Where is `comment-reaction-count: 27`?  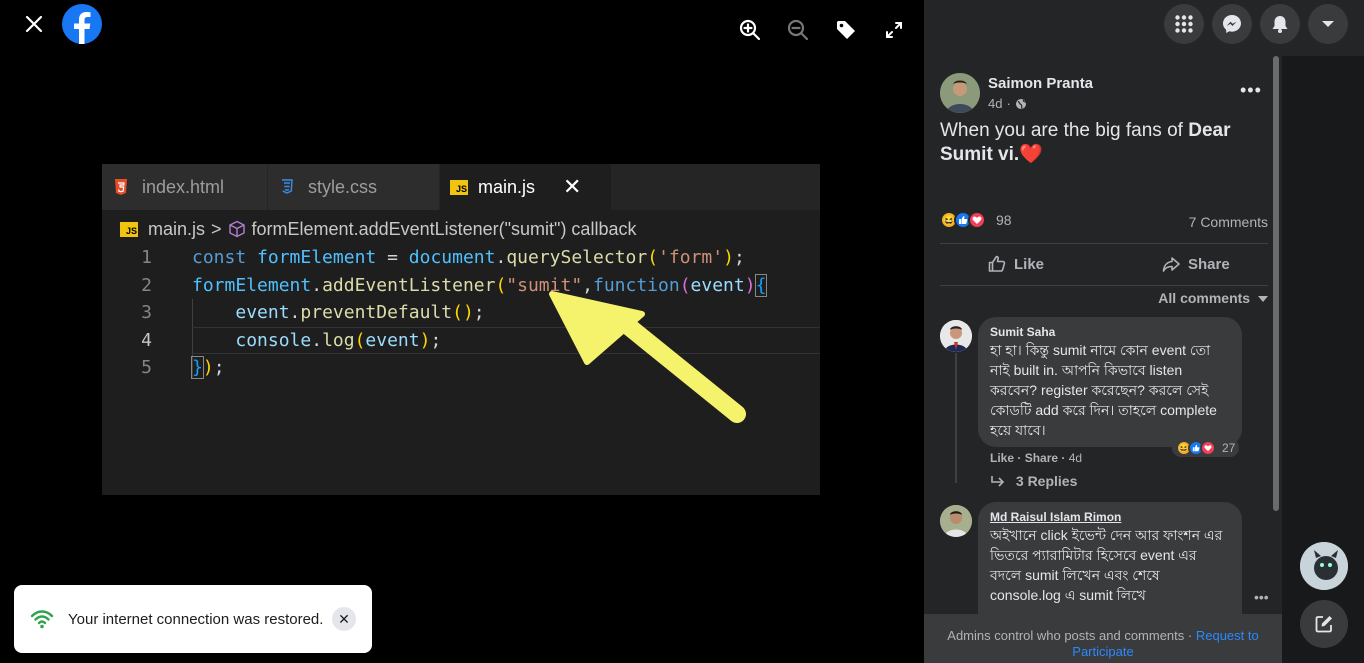
comment-reaction-count: 27 is located at coordinates (1229, 448).